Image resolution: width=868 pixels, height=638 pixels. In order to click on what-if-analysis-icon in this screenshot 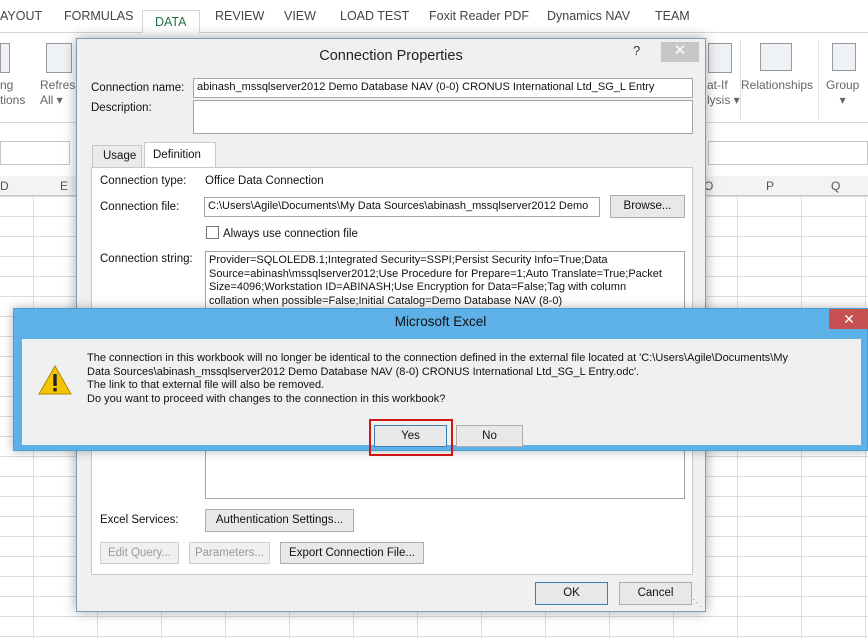, I will do `click(720, 58)`.